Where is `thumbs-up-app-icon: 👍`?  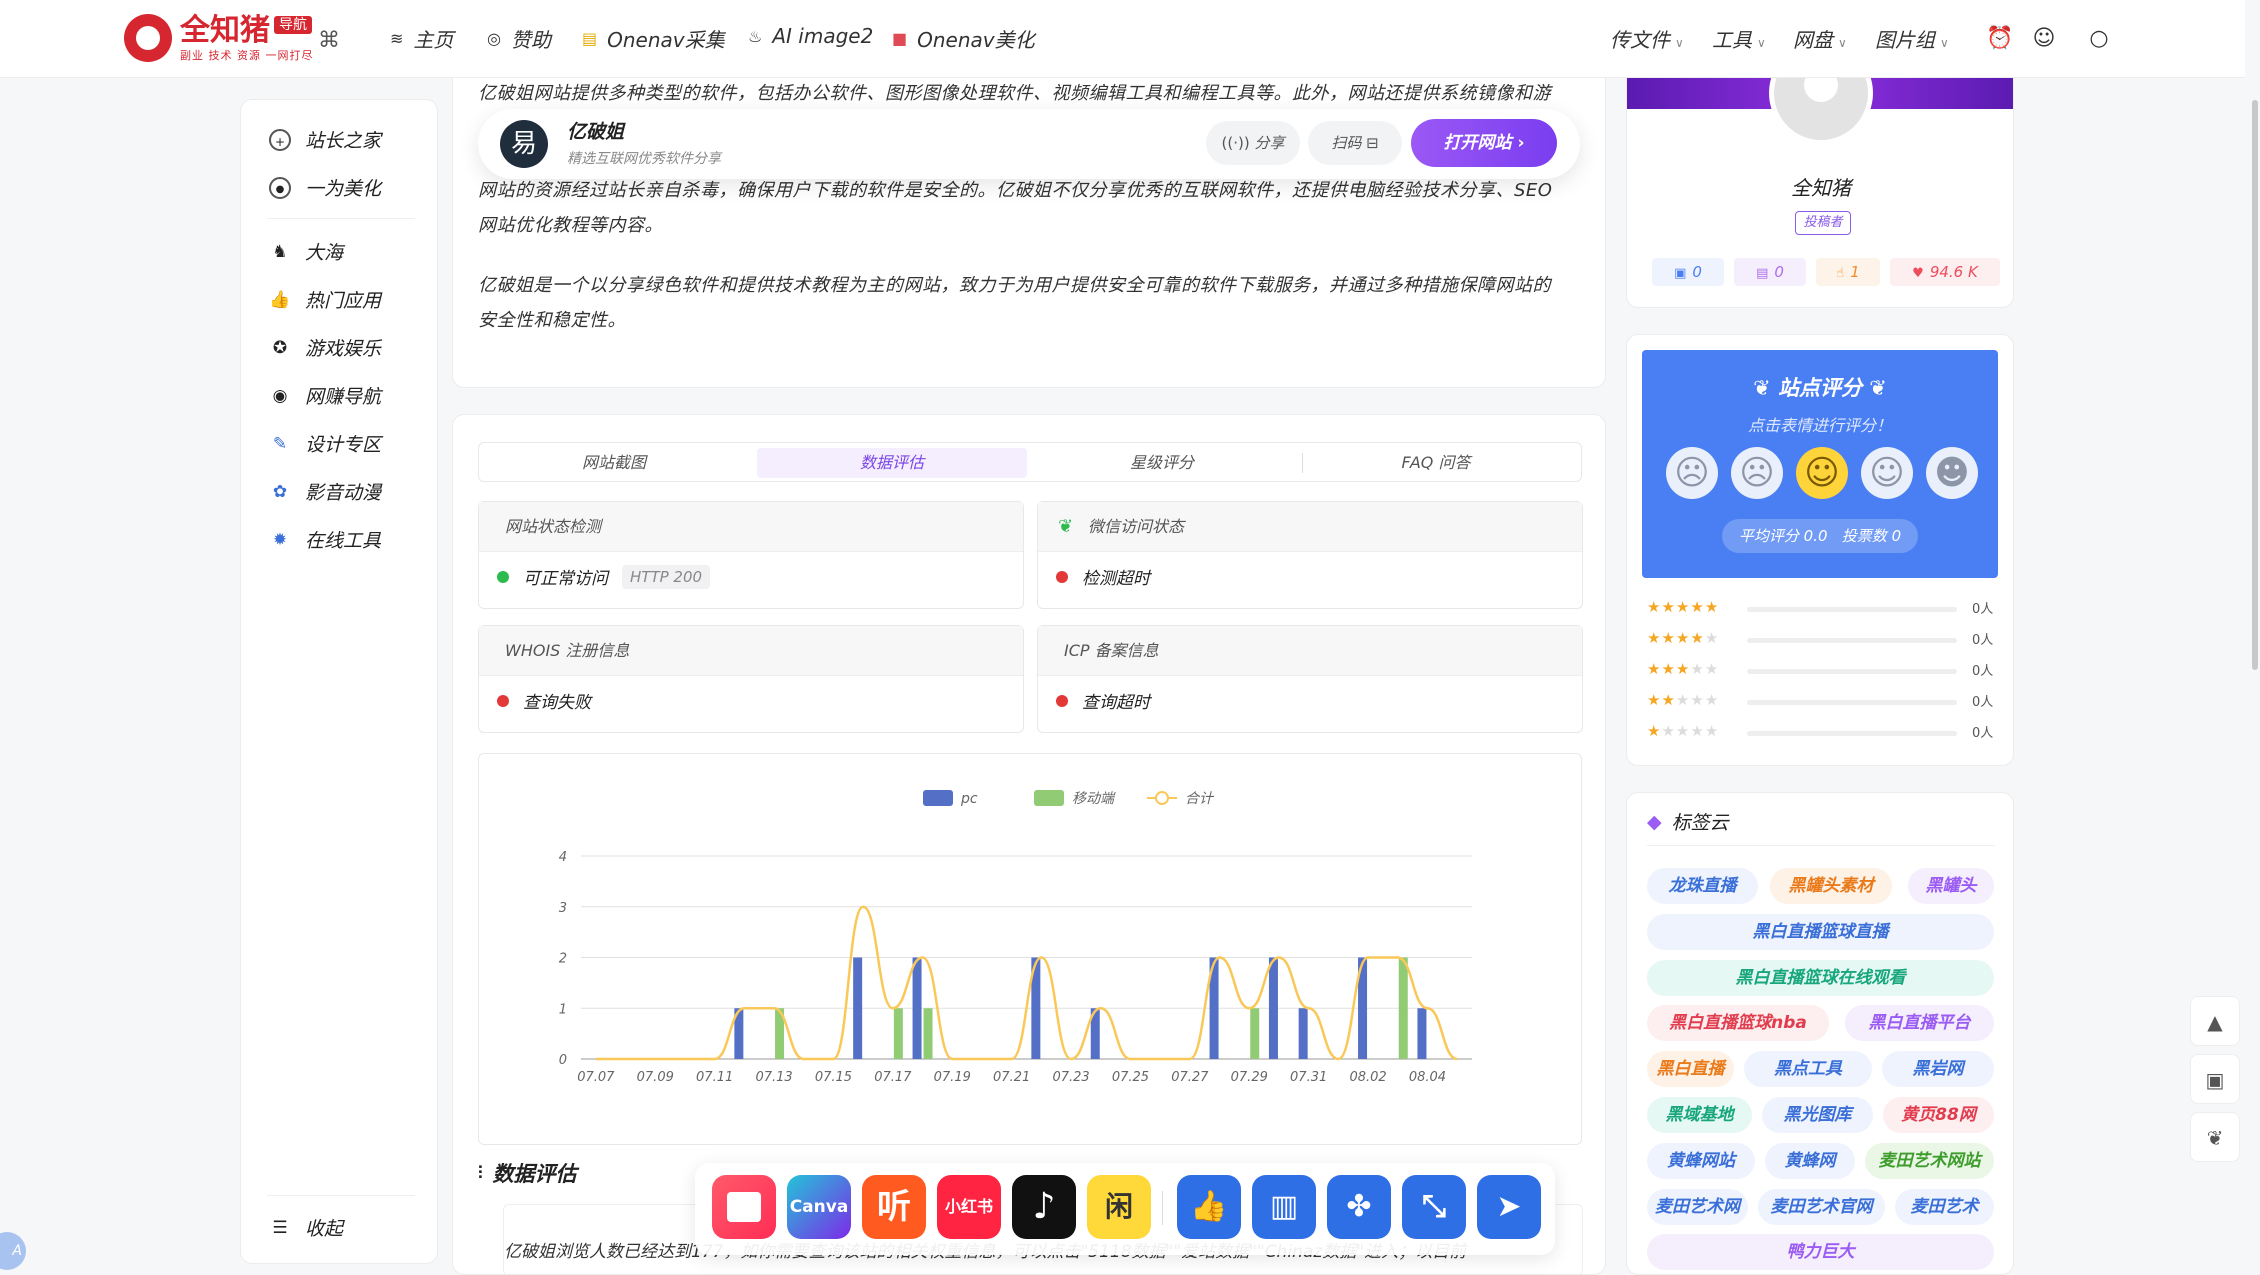 thumbs-up-app-icon: 👍 is located at coordinates (1209, 1207).